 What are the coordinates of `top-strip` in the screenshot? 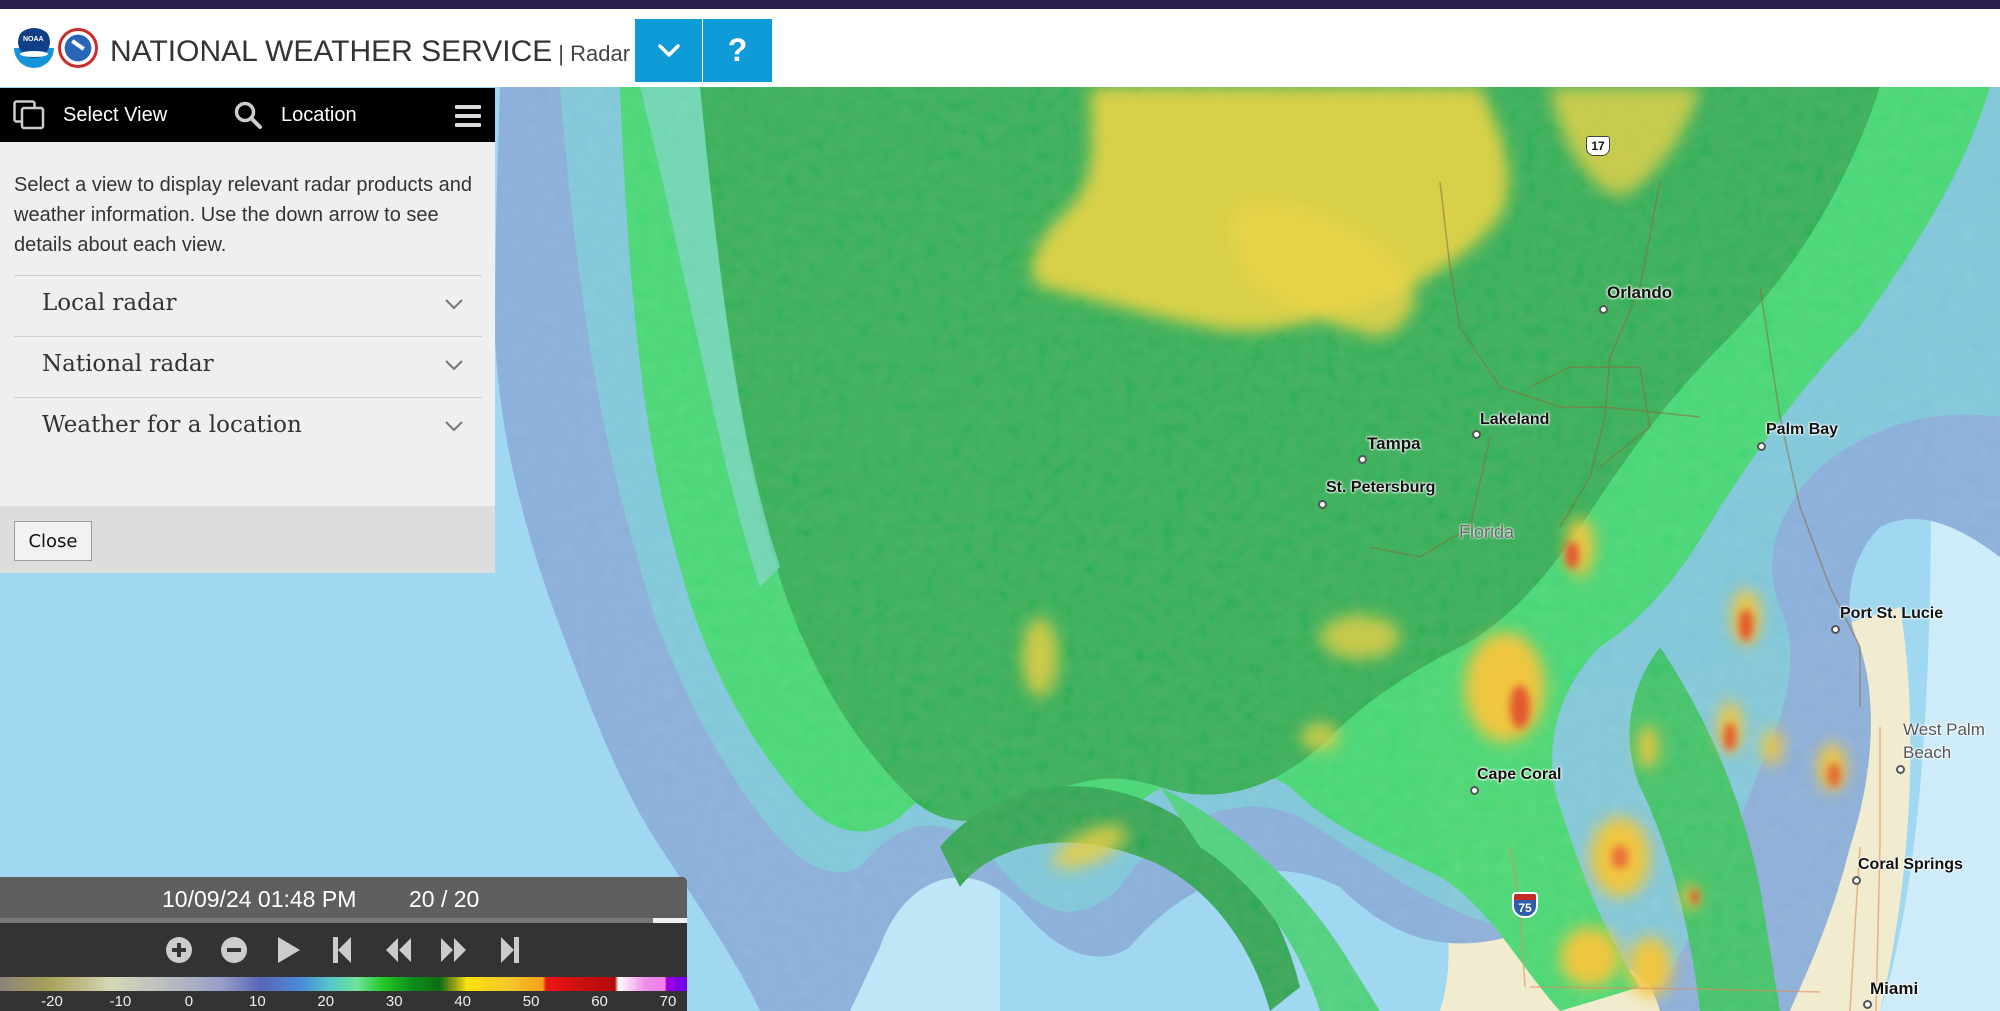 It's located at (1000, 4).